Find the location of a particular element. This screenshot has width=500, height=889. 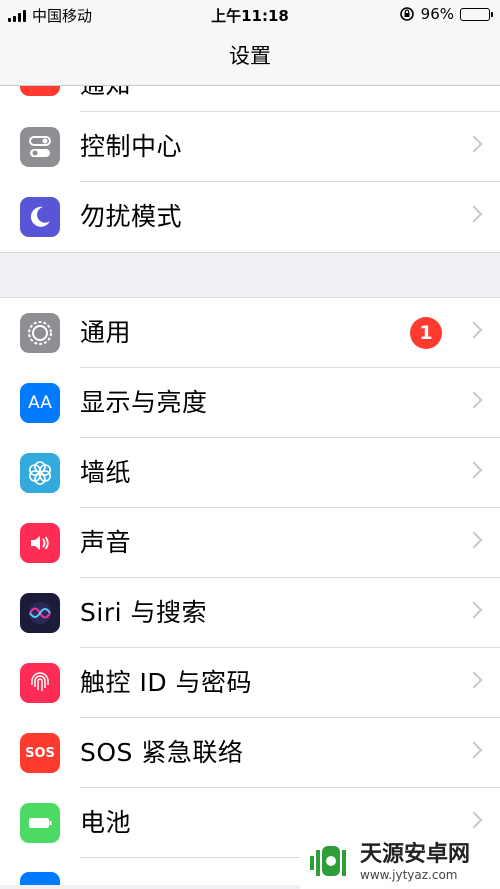

settings-item-label: 通用 is located at coordinates (106, 332).